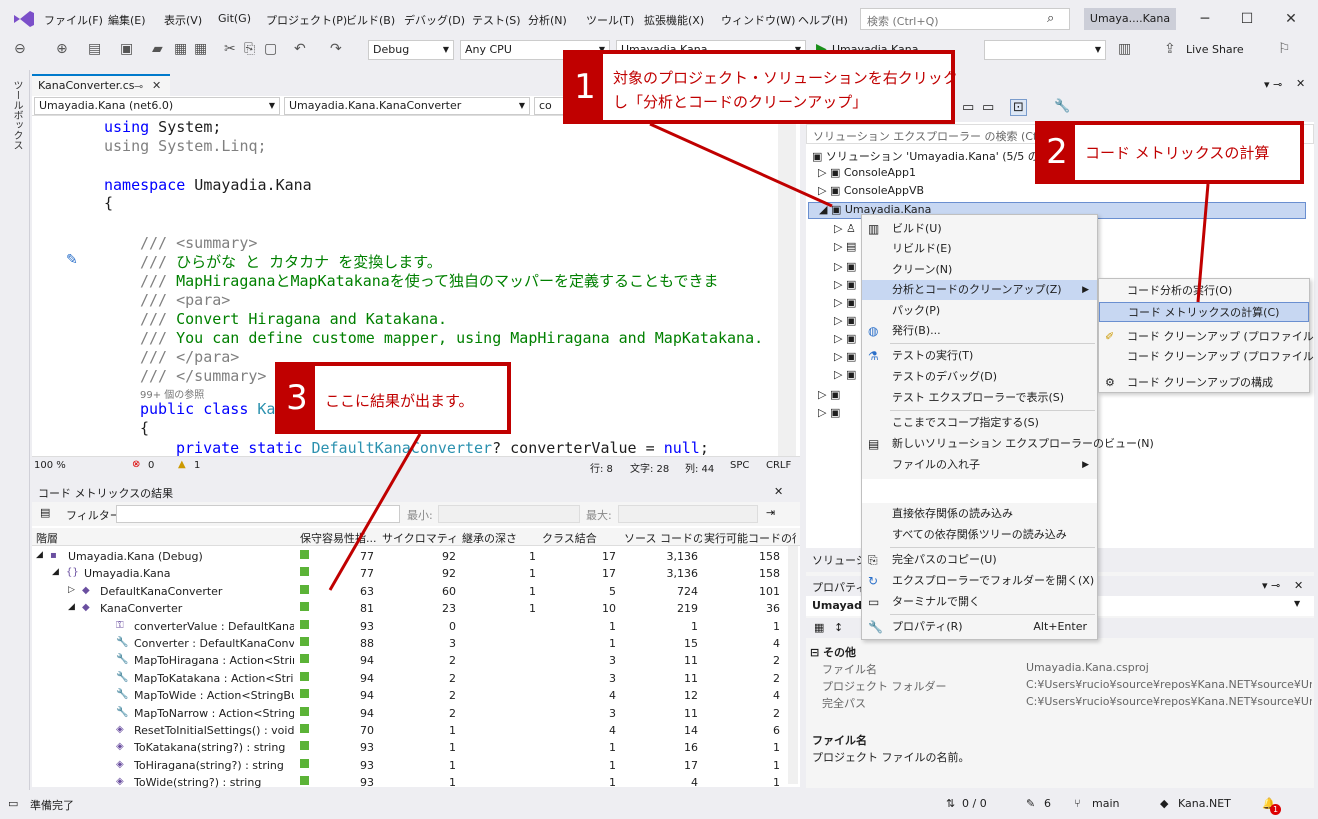 This screenshot has height=819, width=1318. Describe the element at coordinates (412, 557) in the screenshot. I see `metrics-row: ◢ ▪ Umayadia.Kana (Debug) 77 92 1 17 3,136 158` at that location.